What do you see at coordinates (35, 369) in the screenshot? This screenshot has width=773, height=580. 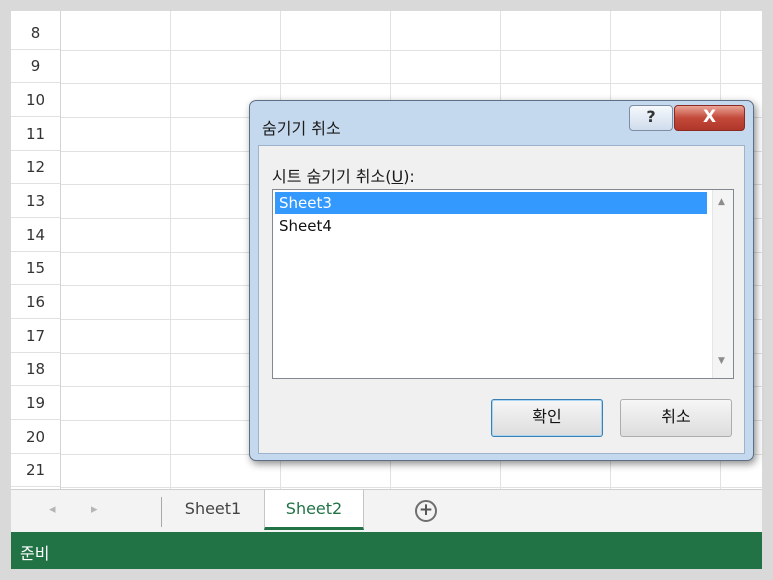 I see `row-header: 18` at bounding box center [35, 369].